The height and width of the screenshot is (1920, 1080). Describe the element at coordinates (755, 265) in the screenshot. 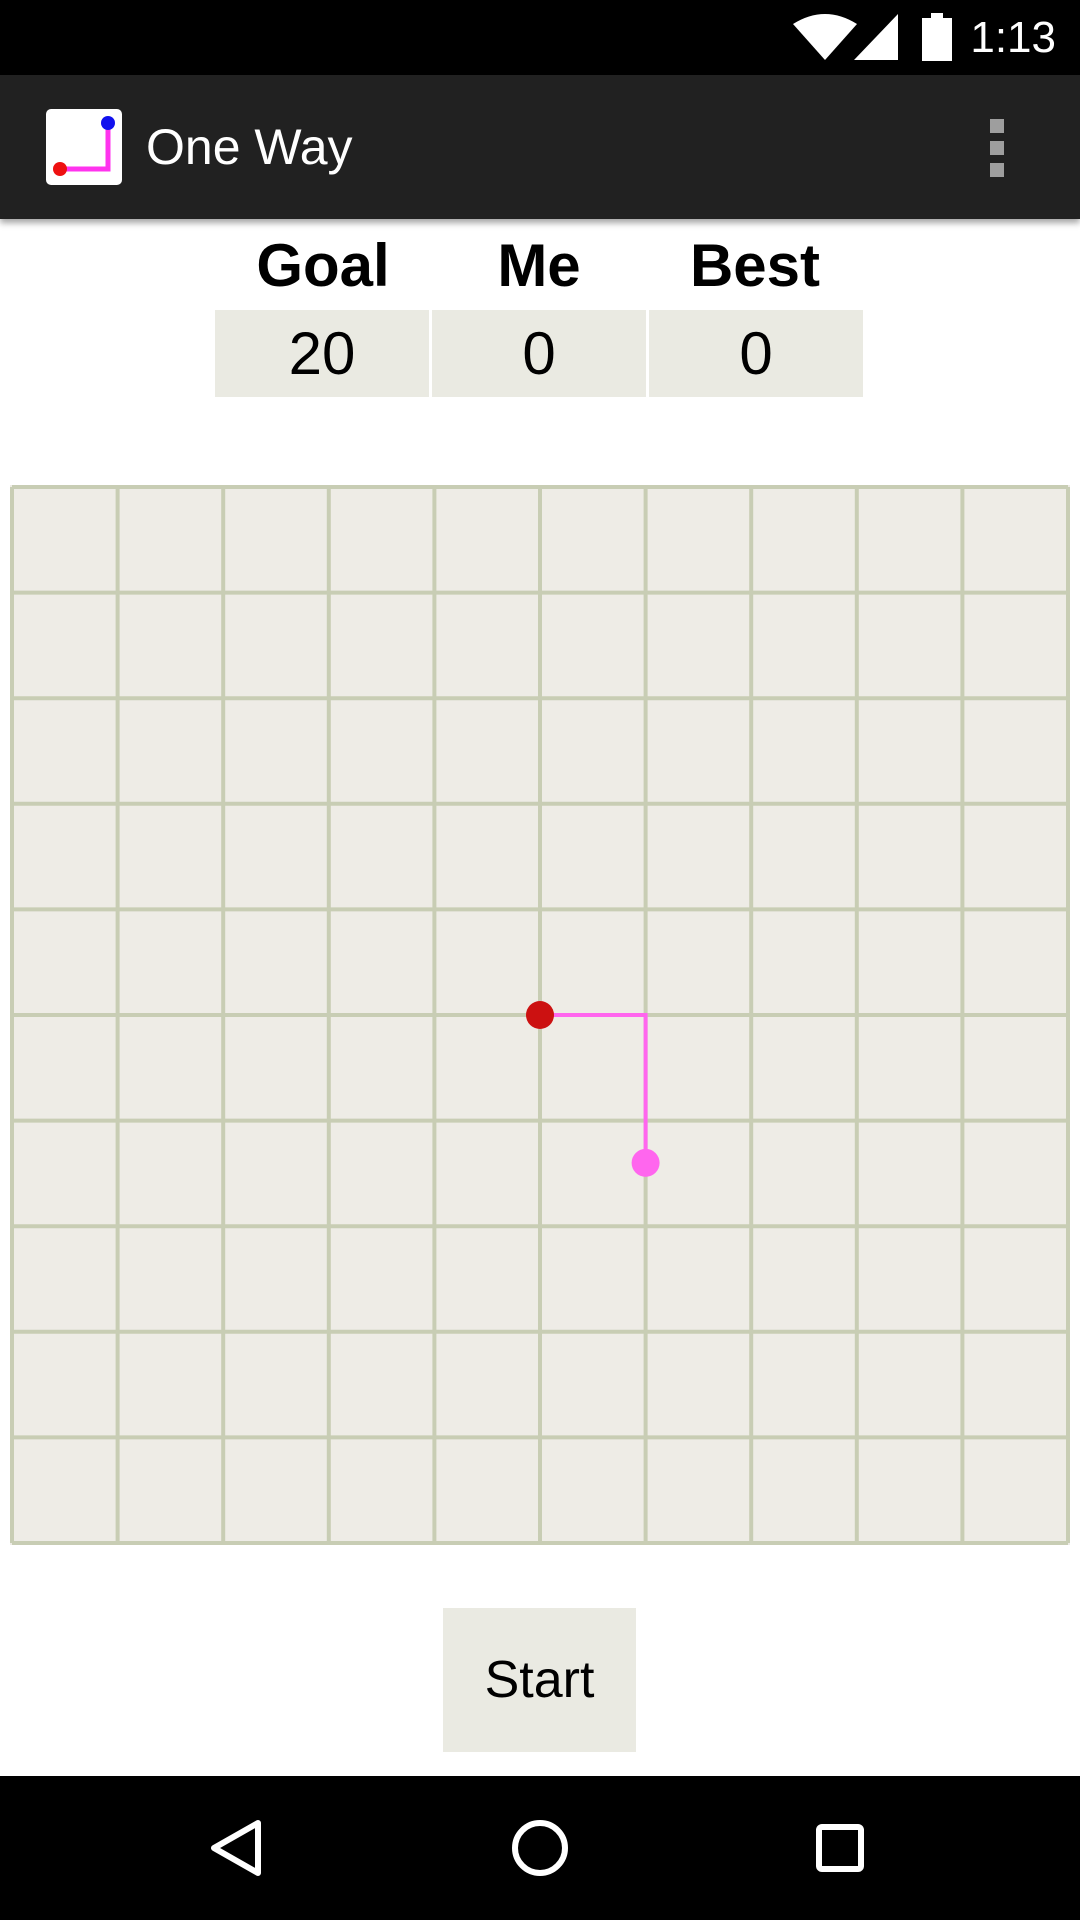

I see `best-label: Best` at that location.